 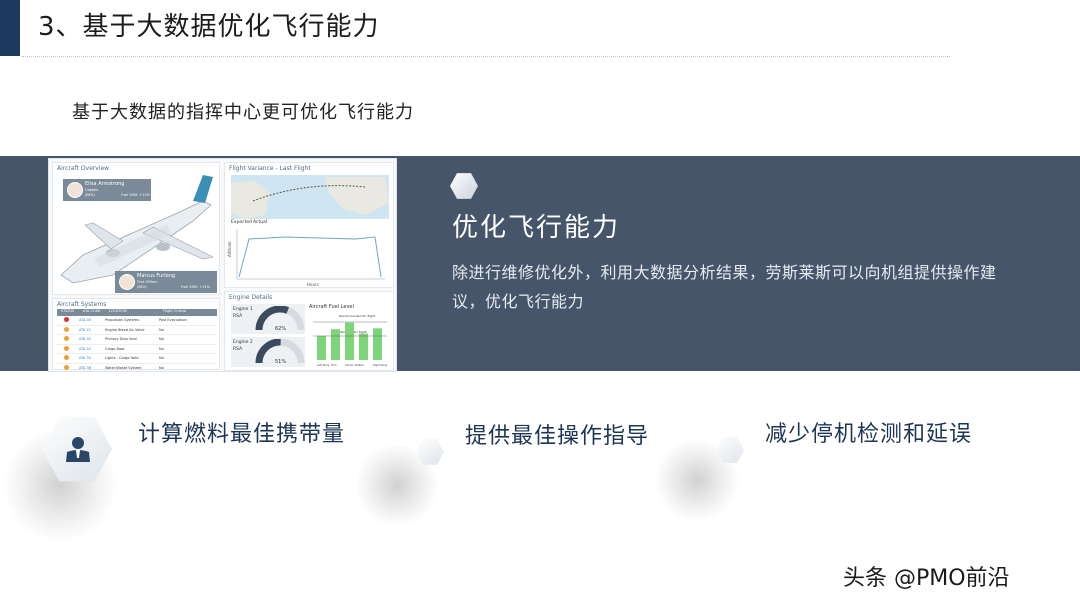 What do you see at coordinates (241, 222) in the screenshot?
I see `flight-variance-legend-expected: Expected` at bounding box center [241, 222].